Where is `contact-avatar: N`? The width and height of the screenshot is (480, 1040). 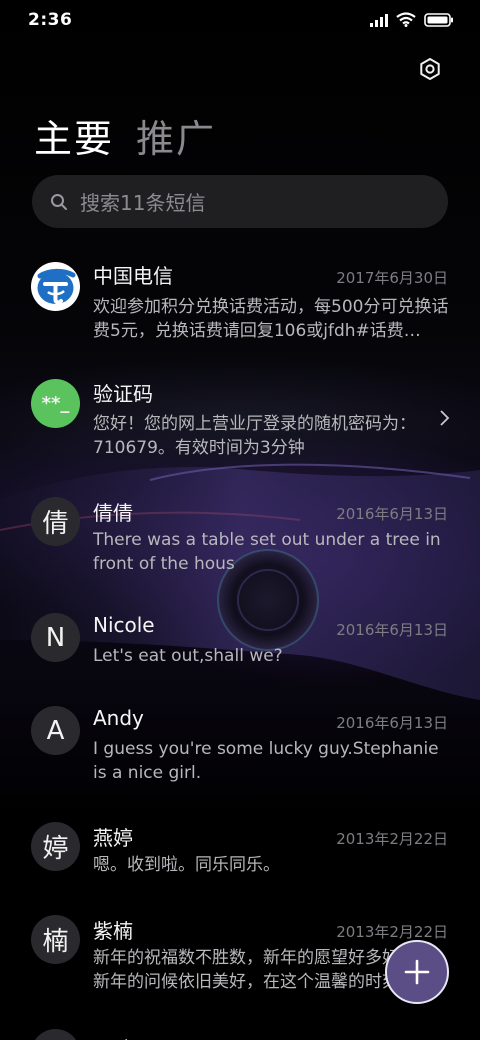 contact-avatar: N is located at coordinates (55, 637).